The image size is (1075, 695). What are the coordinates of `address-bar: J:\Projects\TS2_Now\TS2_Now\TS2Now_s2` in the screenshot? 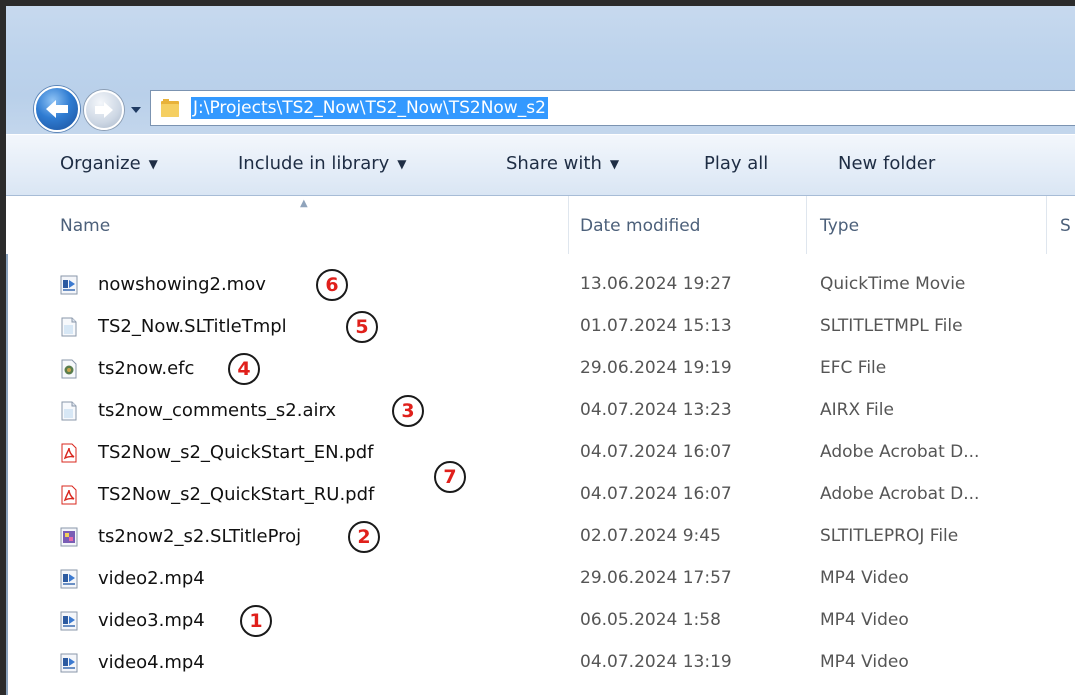 It's located at (612, 108).